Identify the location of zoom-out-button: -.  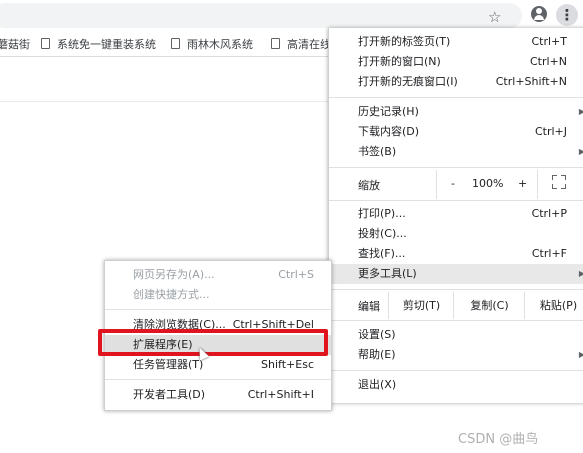
(453, 183).